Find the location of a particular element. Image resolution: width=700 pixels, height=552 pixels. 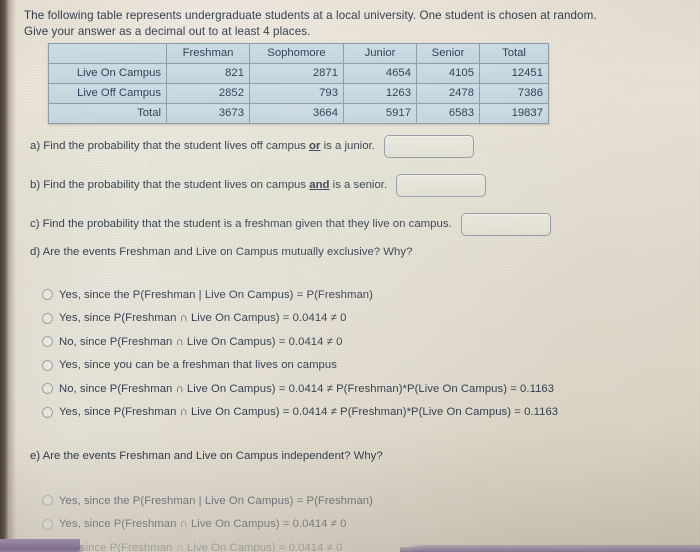

column-header-freshman: Freshman is located at coordinates (208, 53).